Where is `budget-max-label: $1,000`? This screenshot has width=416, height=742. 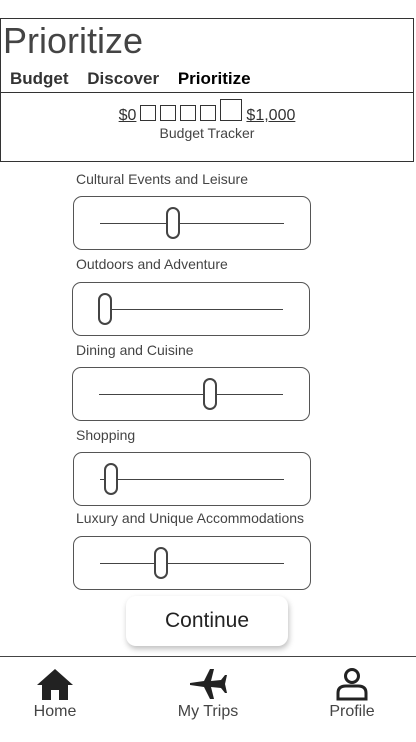 budget-max-label: $1,000 is located at coordinates (271, 115).